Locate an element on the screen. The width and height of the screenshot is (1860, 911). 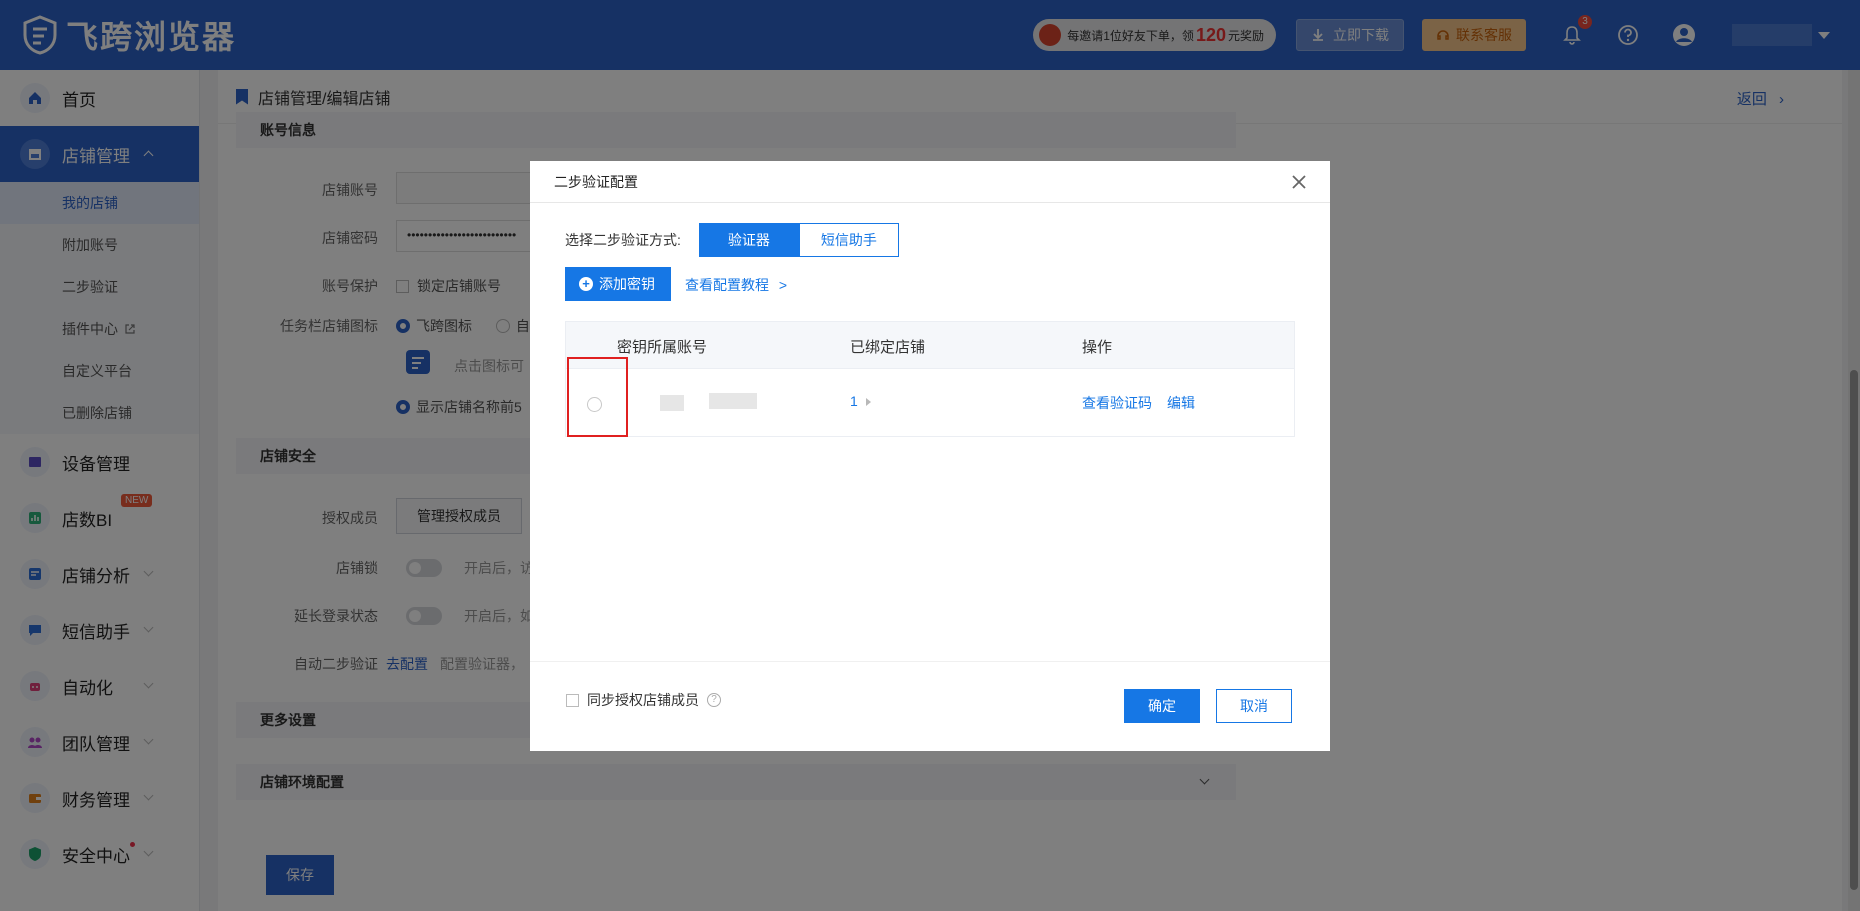
confirm-button: 确定 is located at coordinates (1162, 706).